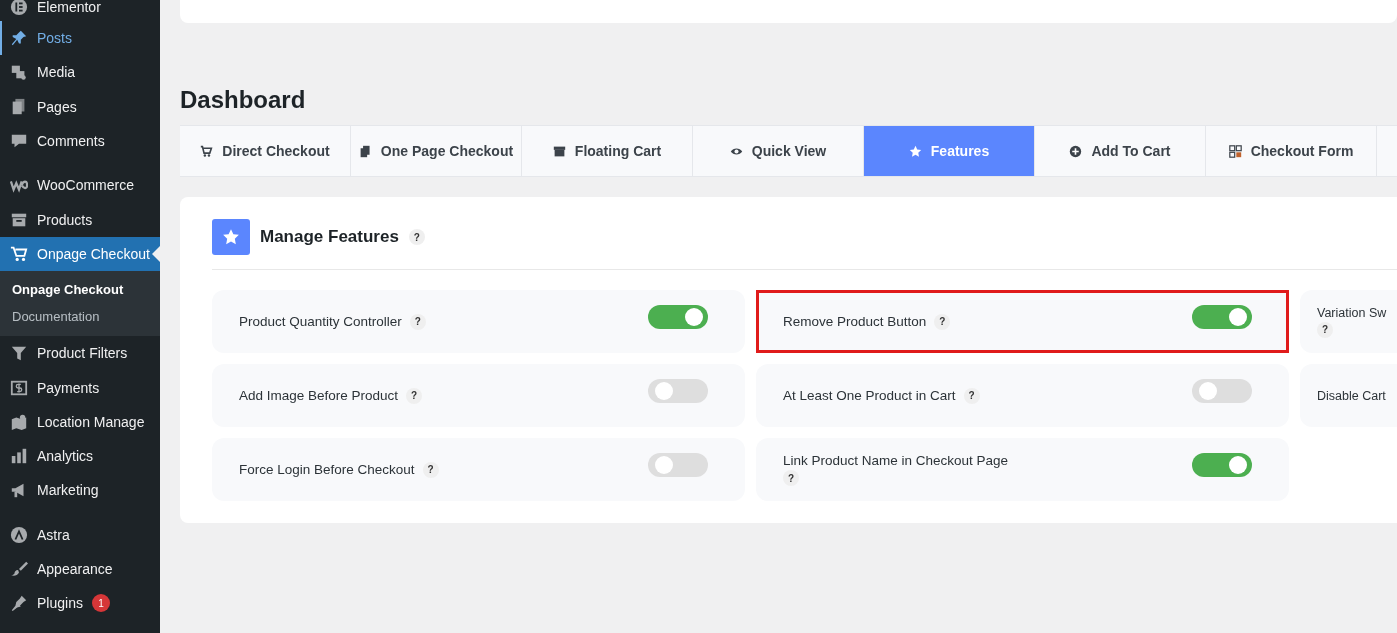  Describe the element at coordinates (80, 185) in the screenshot. I see `sidebar-item: WooCommerce` at that location.